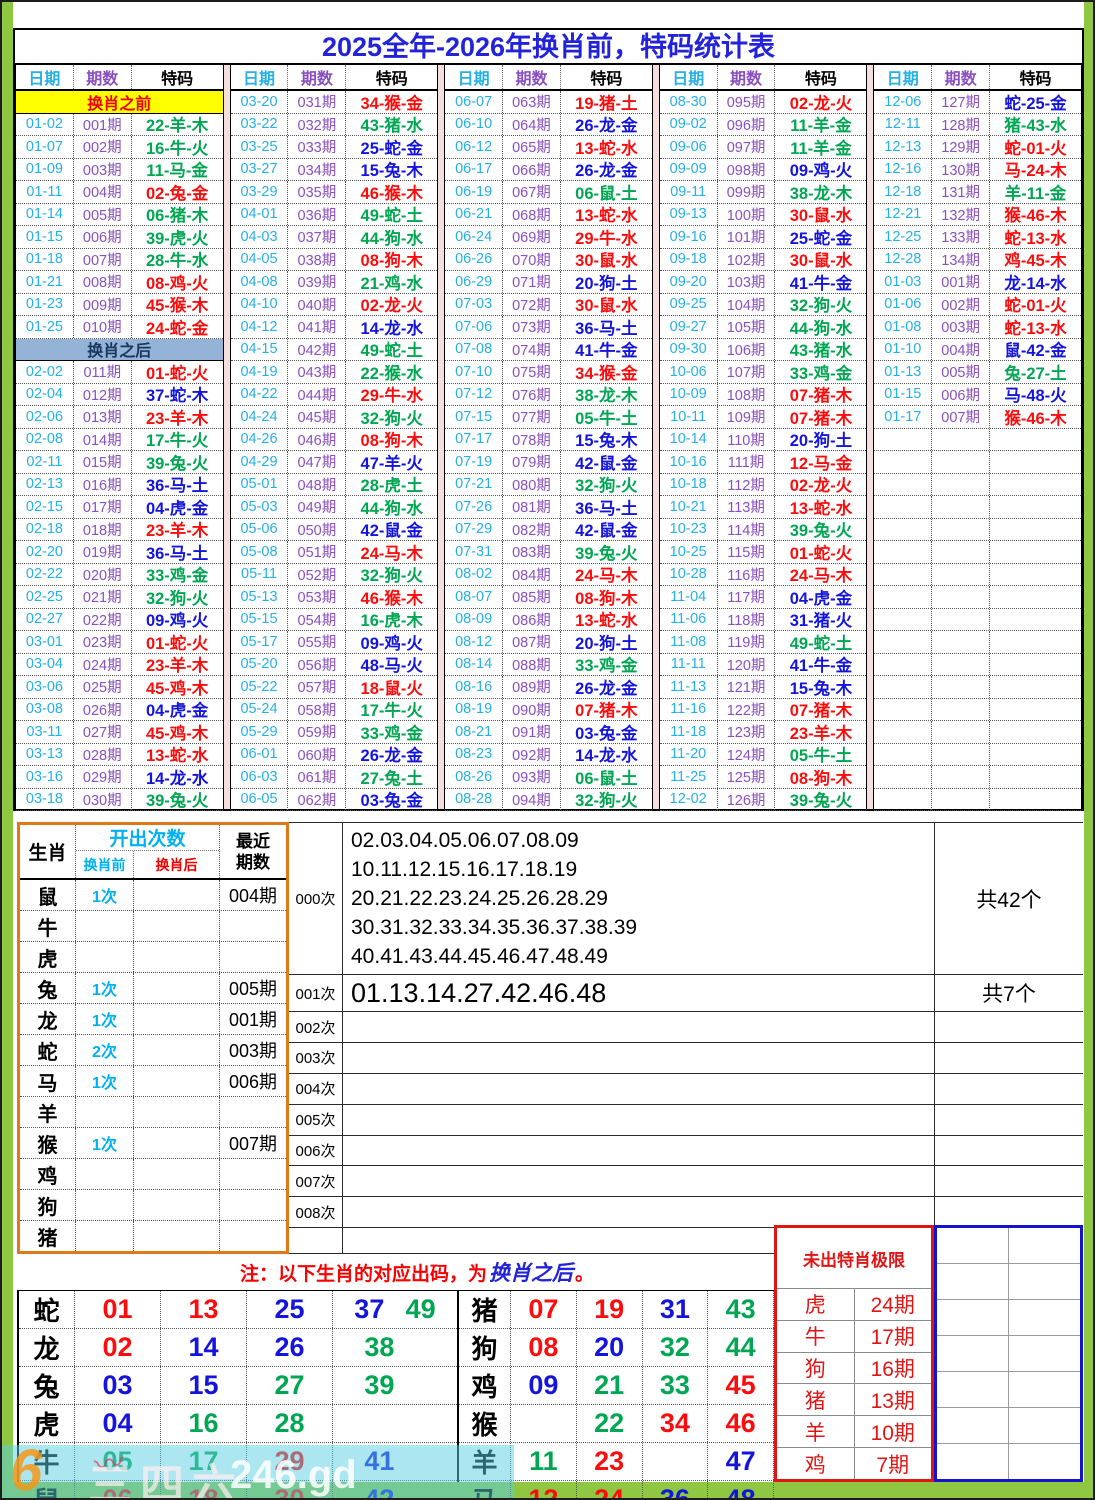 This screenshot has height=1500, width=1095. I want to click on number-cell: 15, so click(204, 1385).